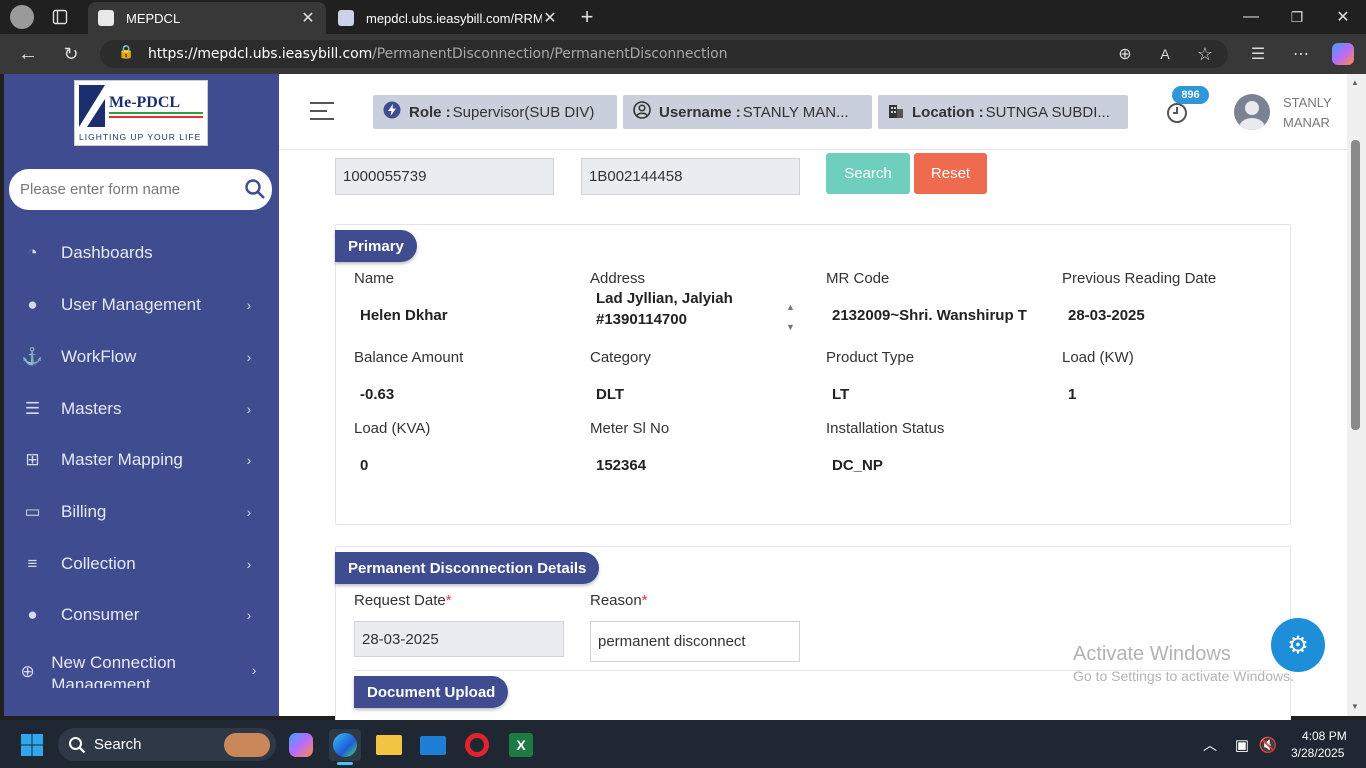  Describe the element at coordinates (1297, 17) in the screenshot. I see `restore-icon: ❐` at that location.